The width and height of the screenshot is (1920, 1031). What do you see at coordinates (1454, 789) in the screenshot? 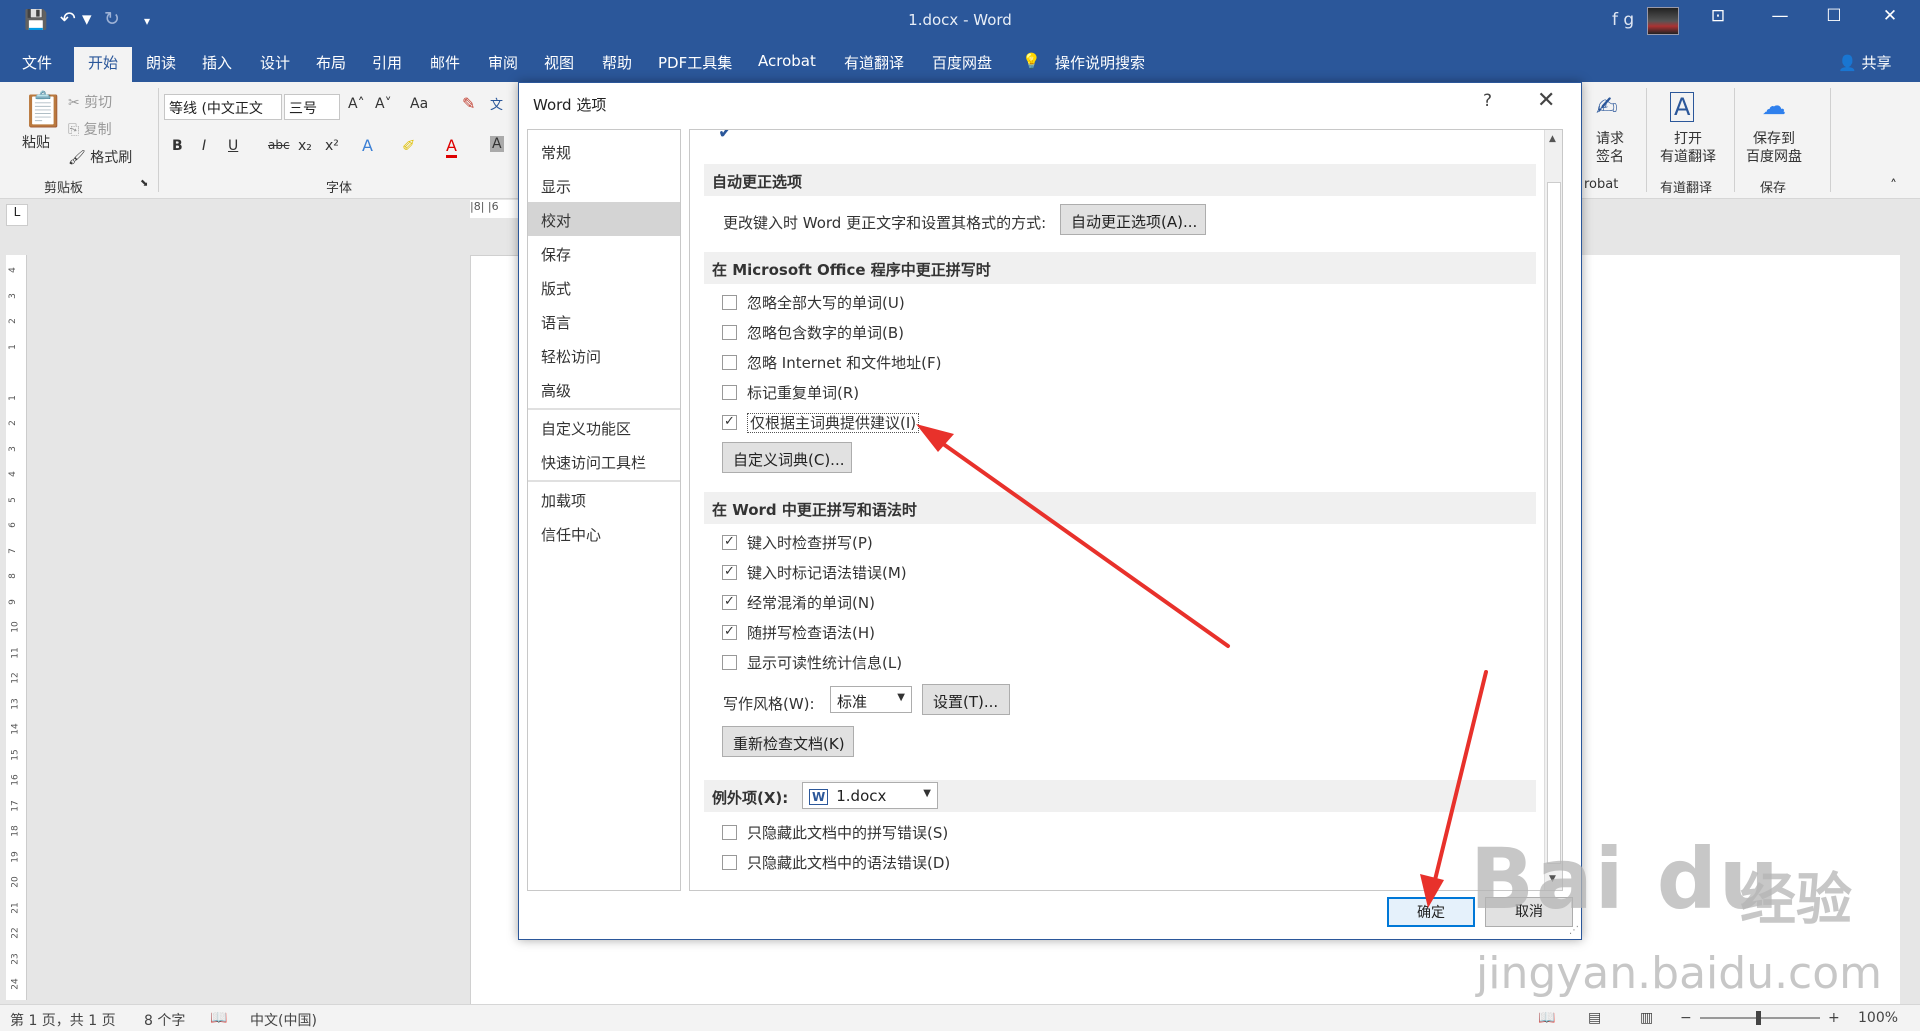
I see `arrow-to-ok-button` at bounding box center [1454, 789].